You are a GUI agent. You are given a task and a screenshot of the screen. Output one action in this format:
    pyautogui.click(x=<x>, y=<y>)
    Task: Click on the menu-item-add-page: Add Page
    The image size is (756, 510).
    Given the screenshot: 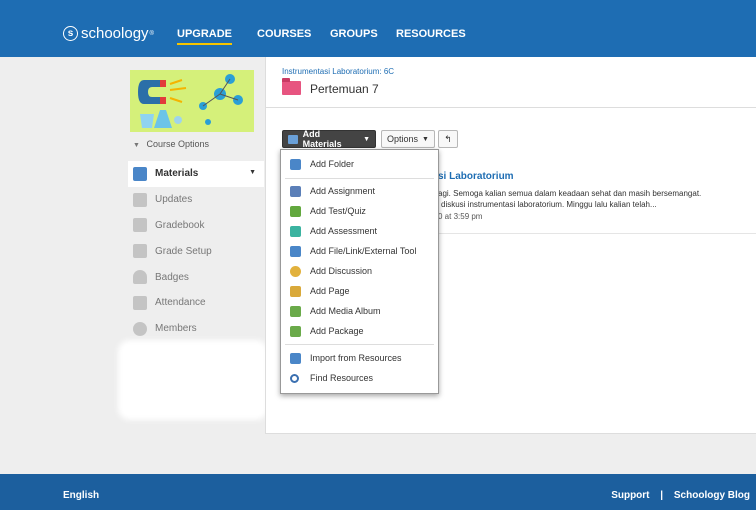 What is the action you would take?
    pyautogui.click(x=359, y=291)
    